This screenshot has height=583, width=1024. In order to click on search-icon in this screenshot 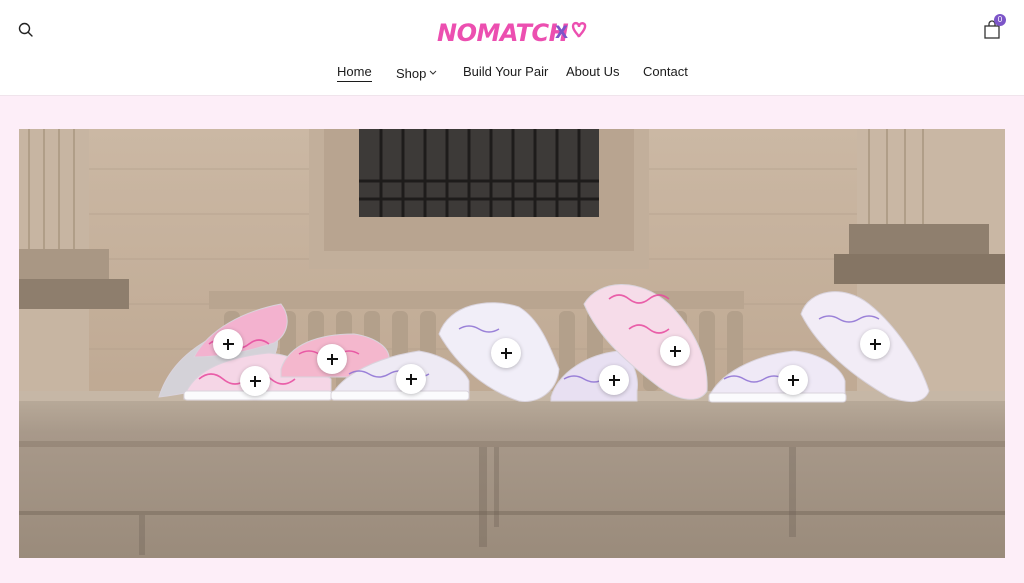, I will do `click(26, 30)`.